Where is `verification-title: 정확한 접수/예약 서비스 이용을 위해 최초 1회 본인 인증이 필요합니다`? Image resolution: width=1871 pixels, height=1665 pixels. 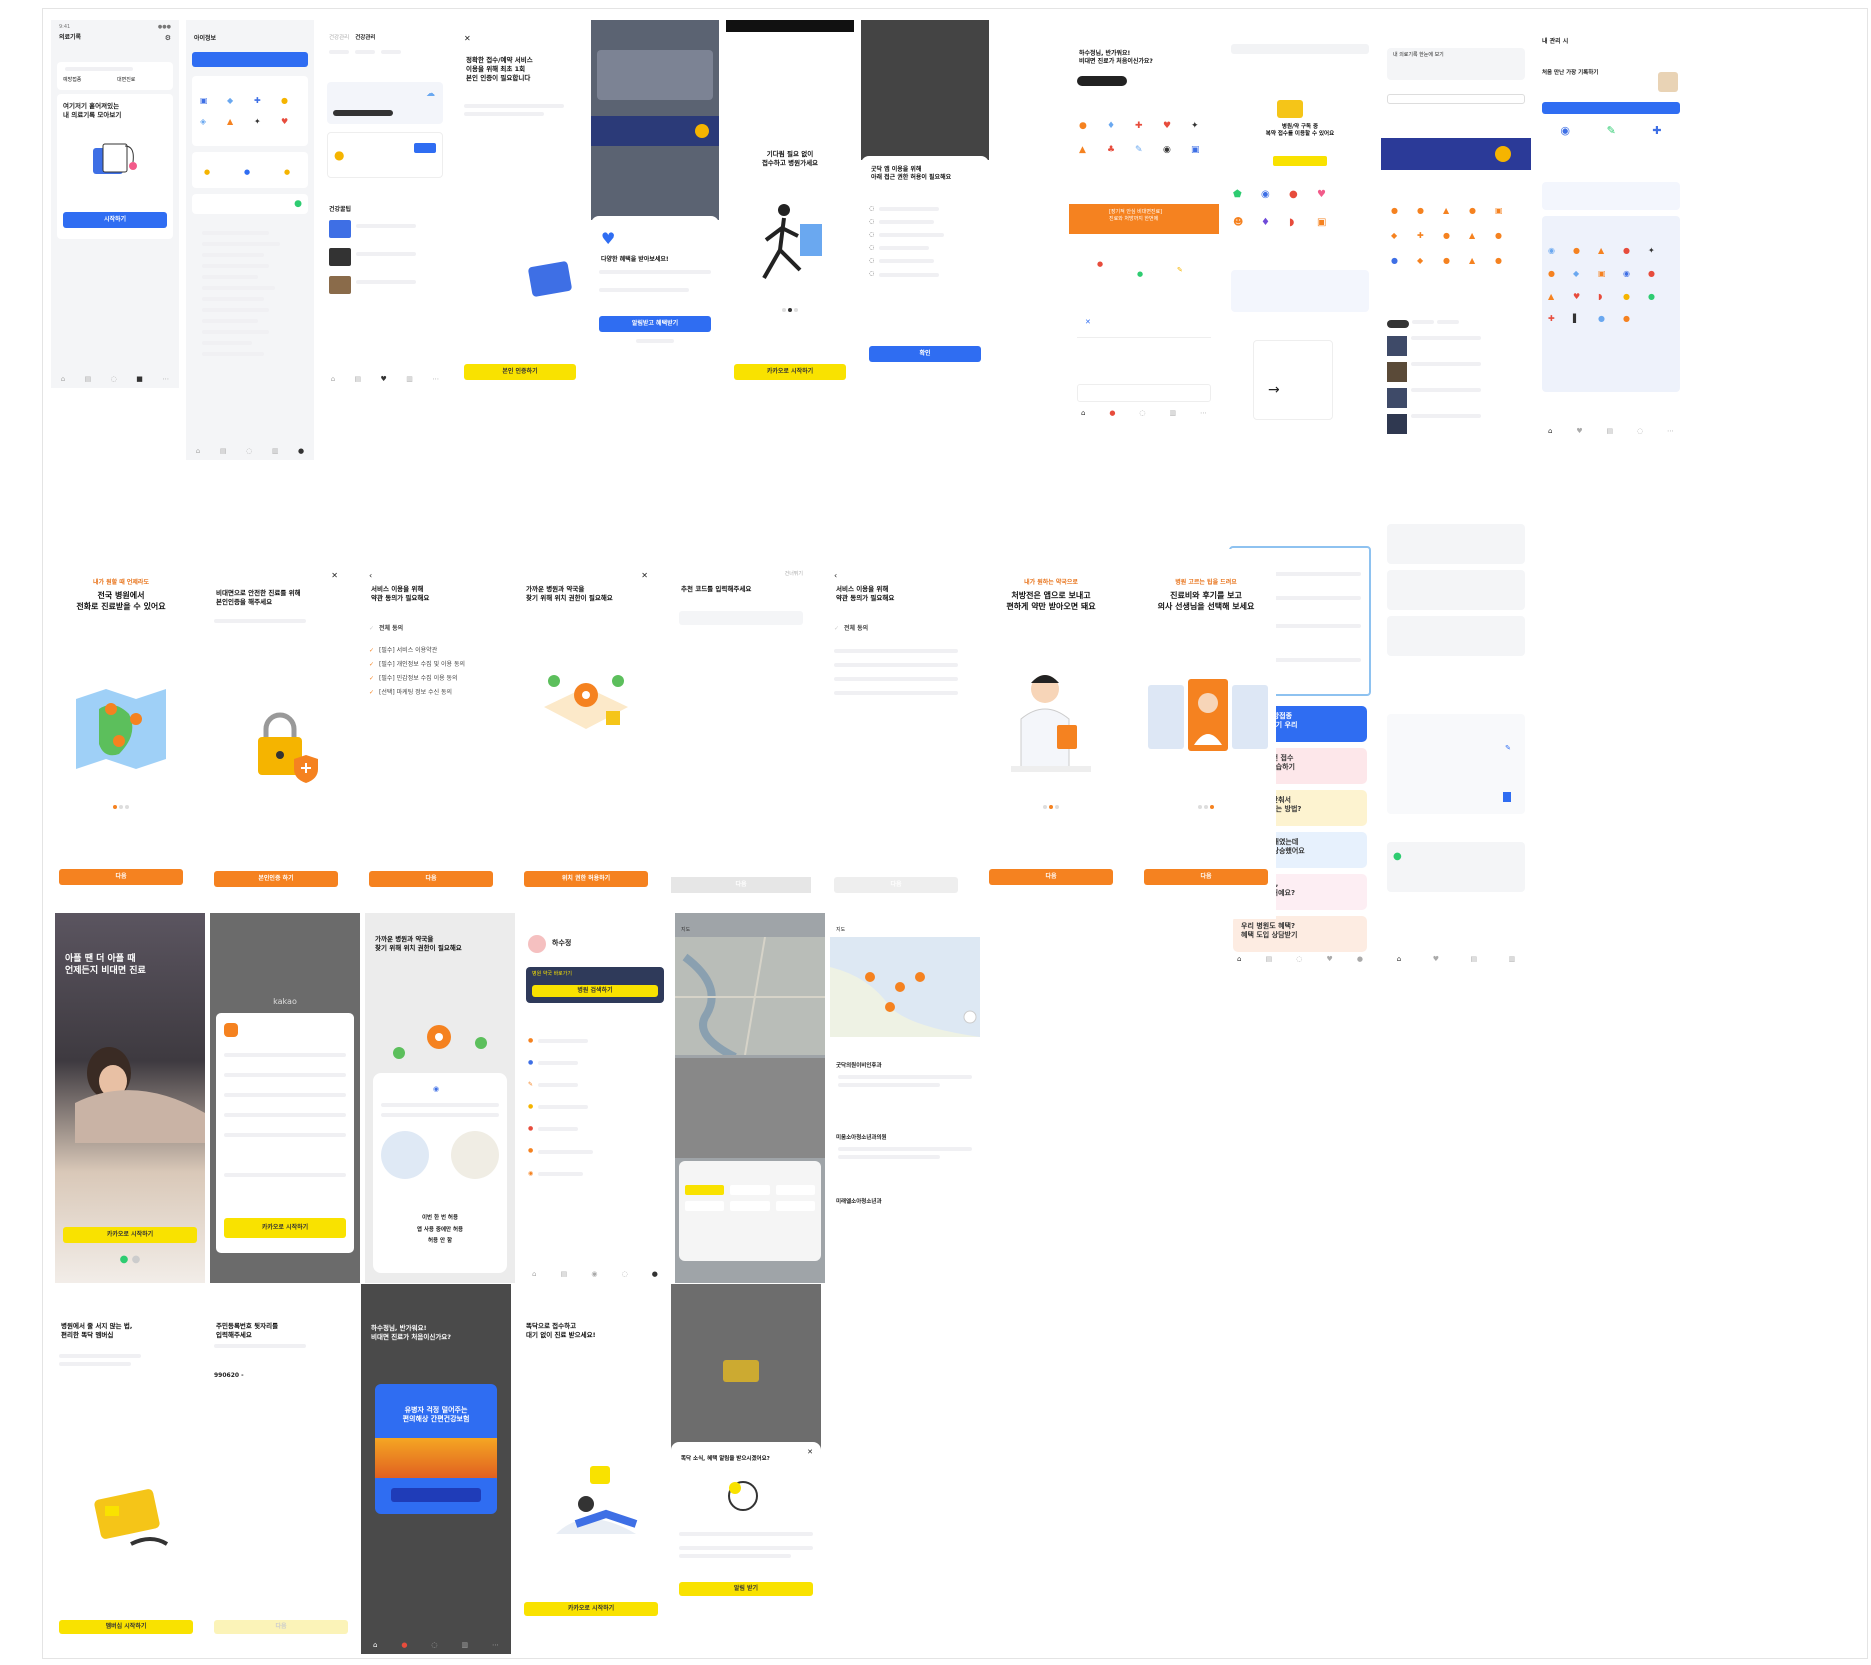 verification-title: 정확한 접수/예약 서비스 이용을 위해 최초 1회 본인 인증이 필요합니다 is located at coordinates (499, 69).